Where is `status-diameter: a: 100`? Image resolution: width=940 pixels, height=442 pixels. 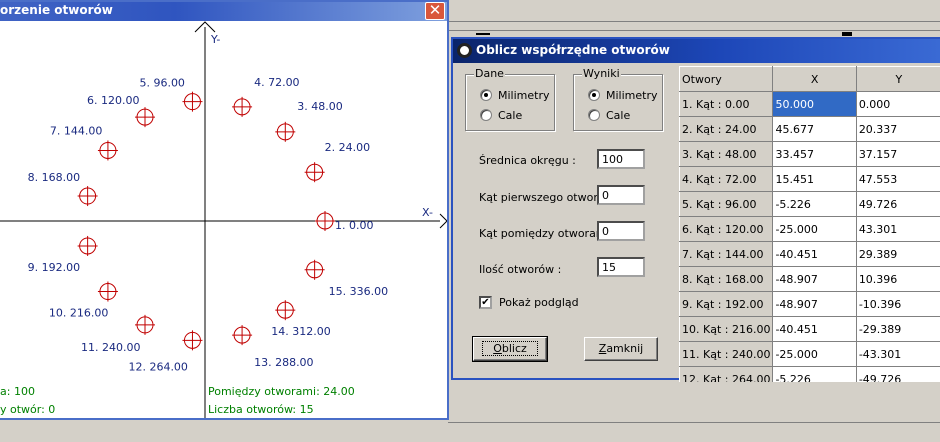 status-diameter: a: 100 is located at coordinates (17, 391).